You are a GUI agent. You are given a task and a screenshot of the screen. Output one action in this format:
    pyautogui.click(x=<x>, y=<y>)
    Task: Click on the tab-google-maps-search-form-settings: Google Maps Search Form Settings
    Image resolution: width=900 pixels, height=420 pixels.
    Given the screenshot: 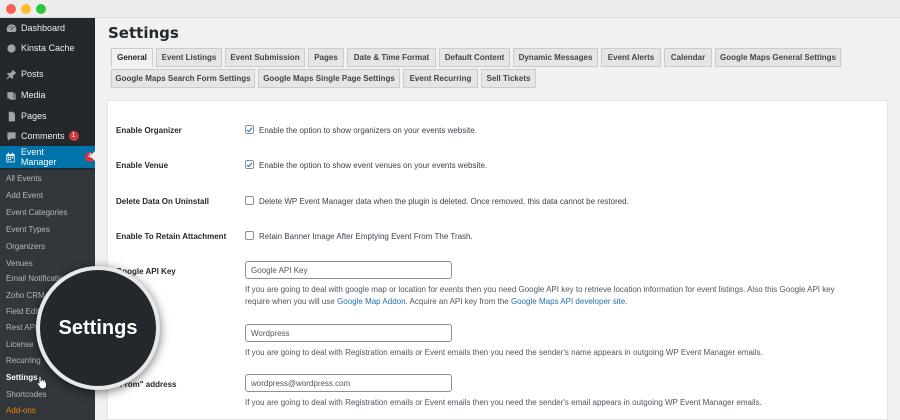 What is the action you would take?
    pyautogui.click(x=183, y=78)
    